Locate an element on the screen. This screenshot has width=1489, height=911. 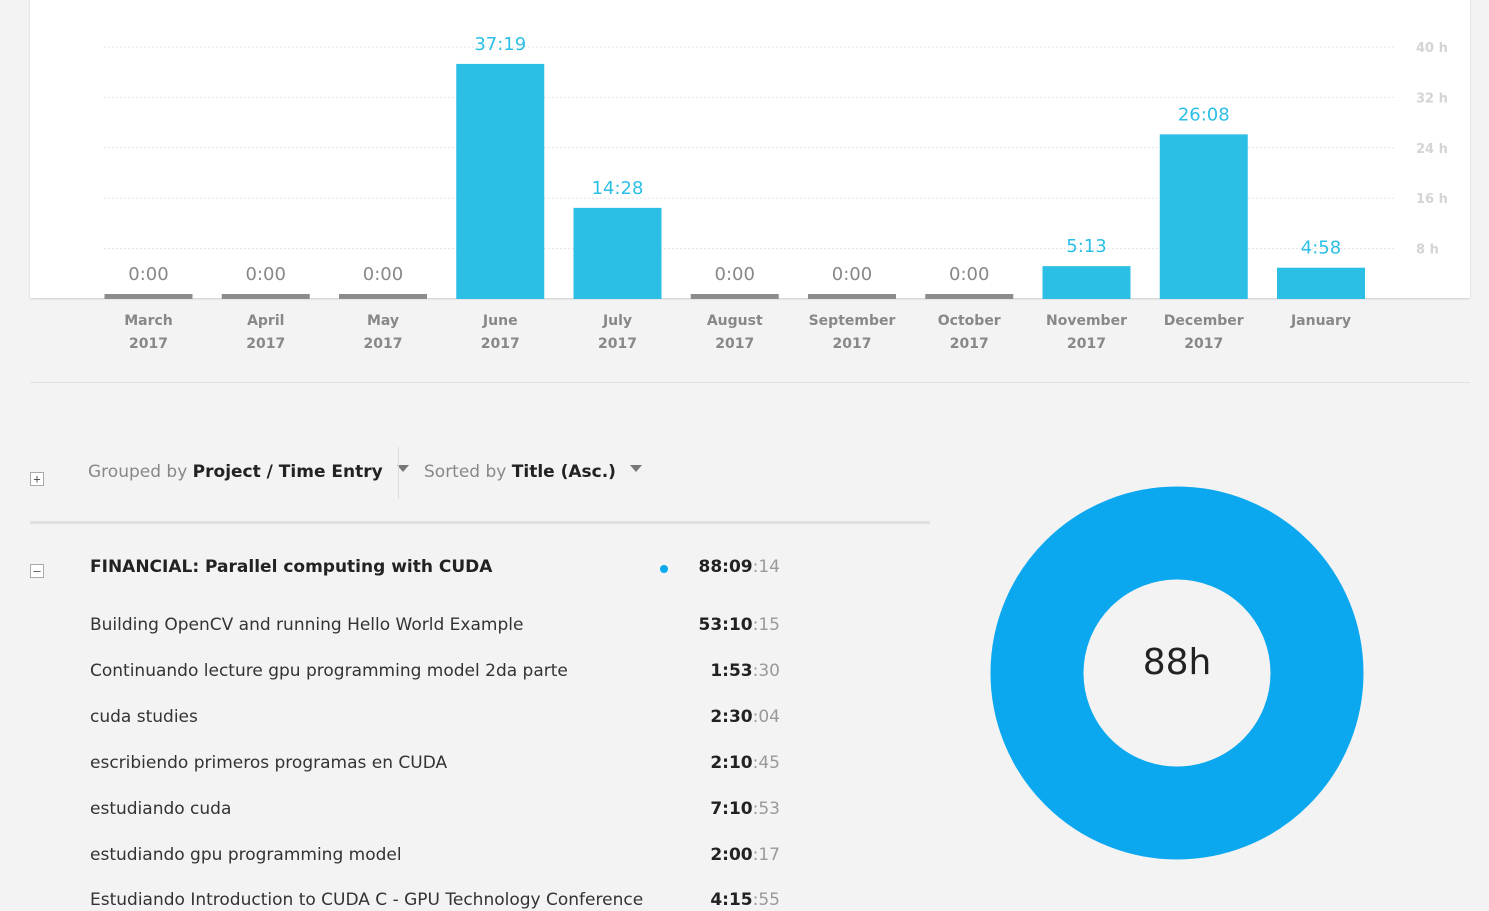
x-month-label: August is located at coordinates (735, 321).